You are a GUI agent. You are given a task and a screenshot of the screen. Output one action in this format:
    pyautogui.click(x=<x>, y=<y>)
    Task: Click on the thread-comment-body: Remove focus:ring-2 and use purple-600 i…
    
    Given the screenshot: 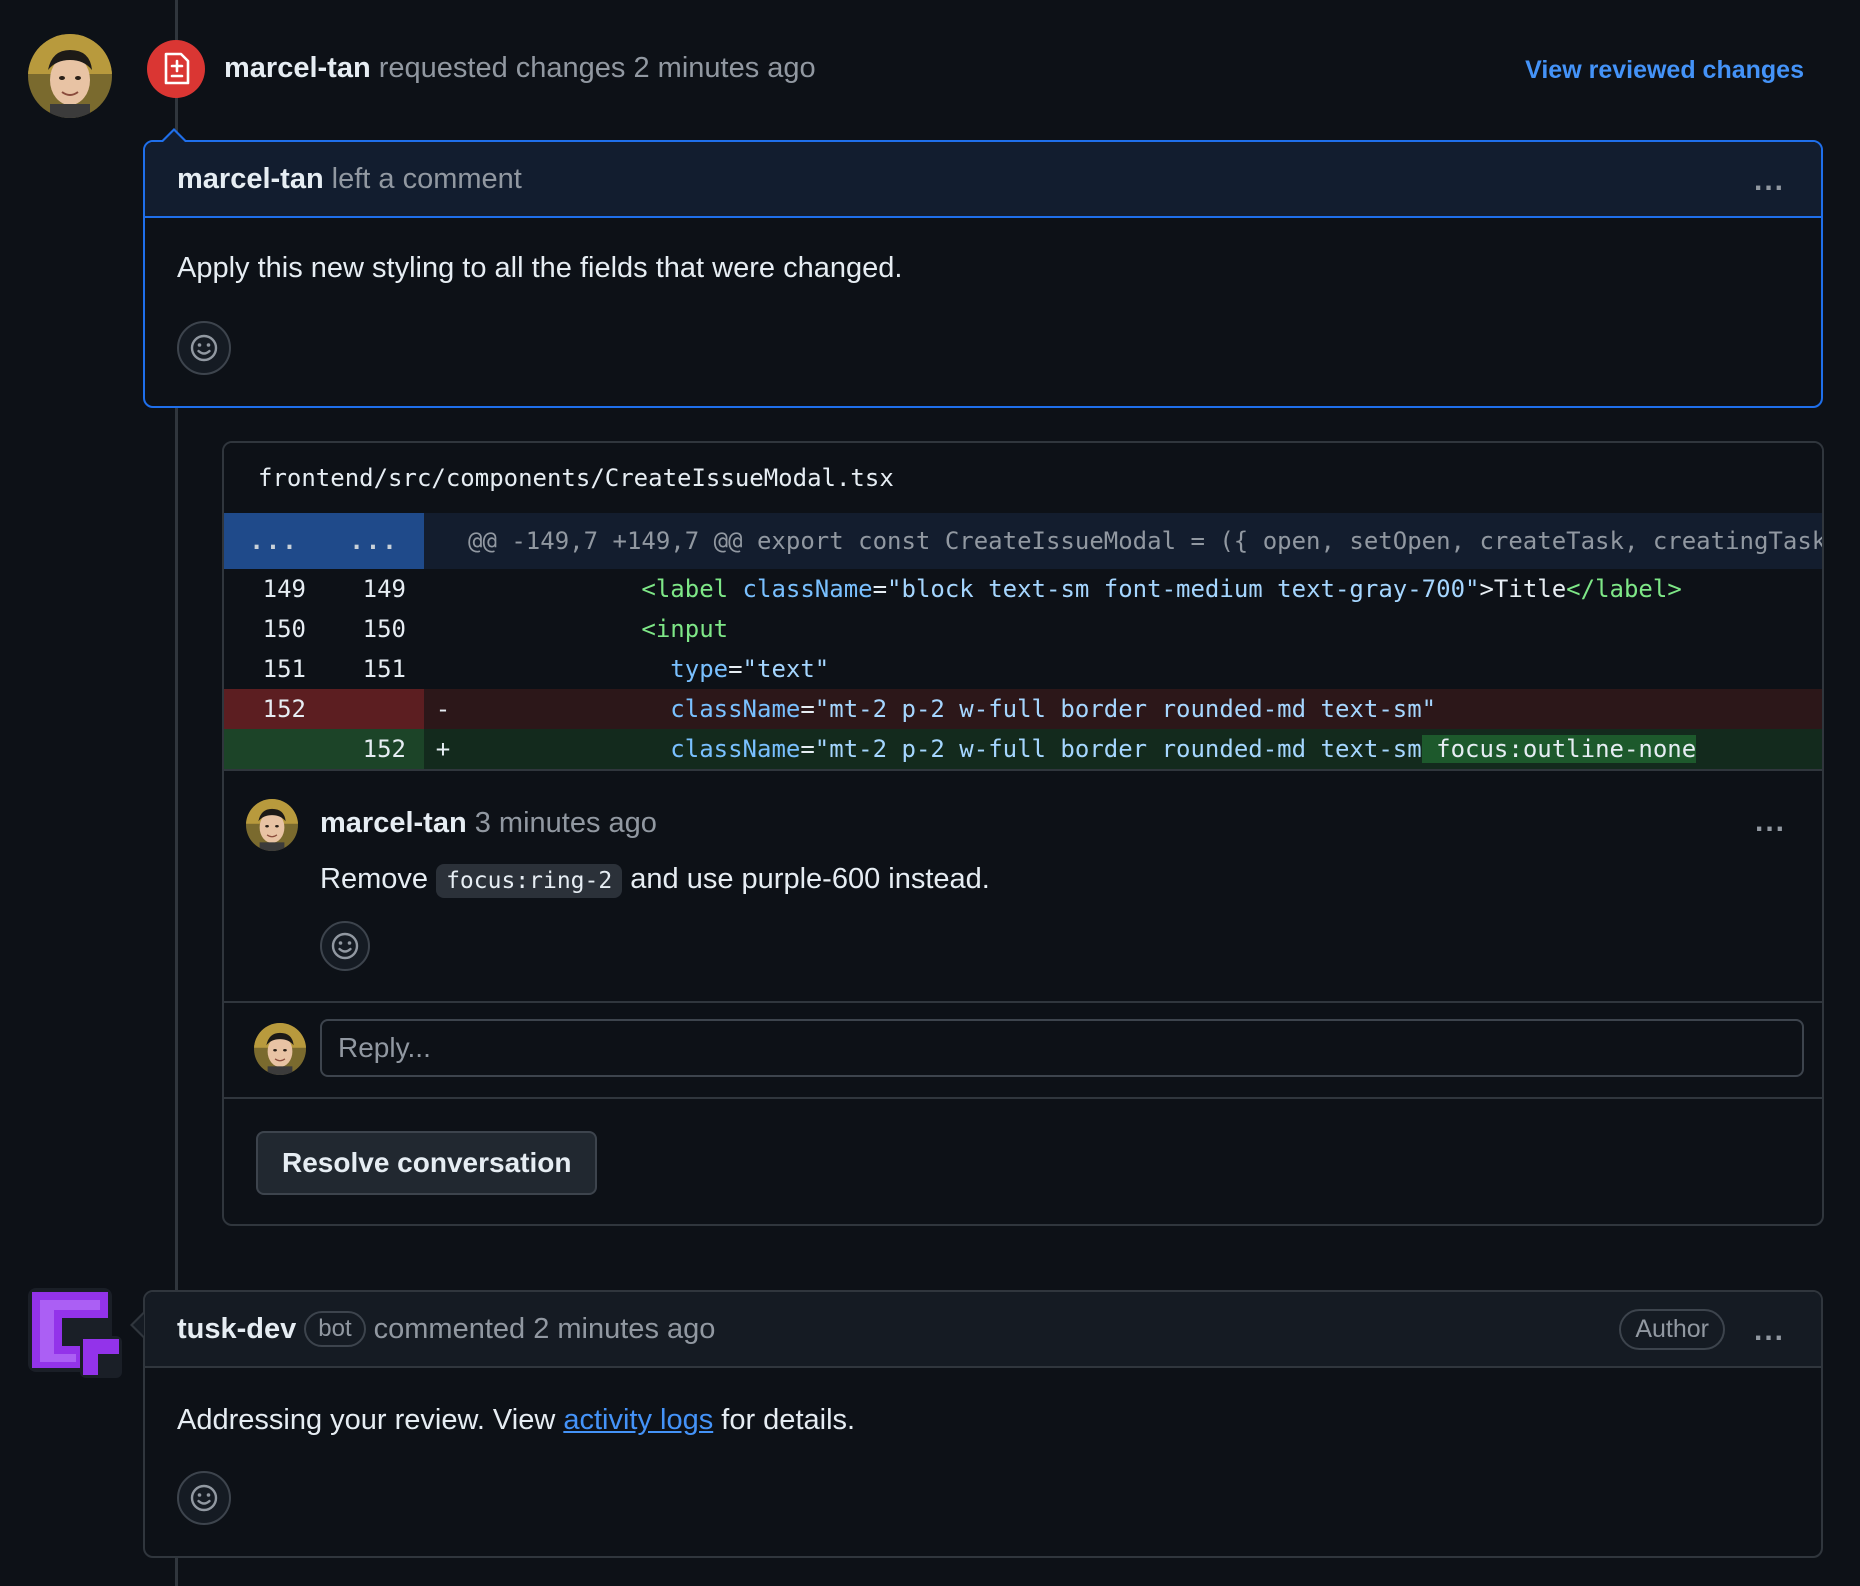 What is the action you would take?
    pyautogui.click(x=655, y=880)
    